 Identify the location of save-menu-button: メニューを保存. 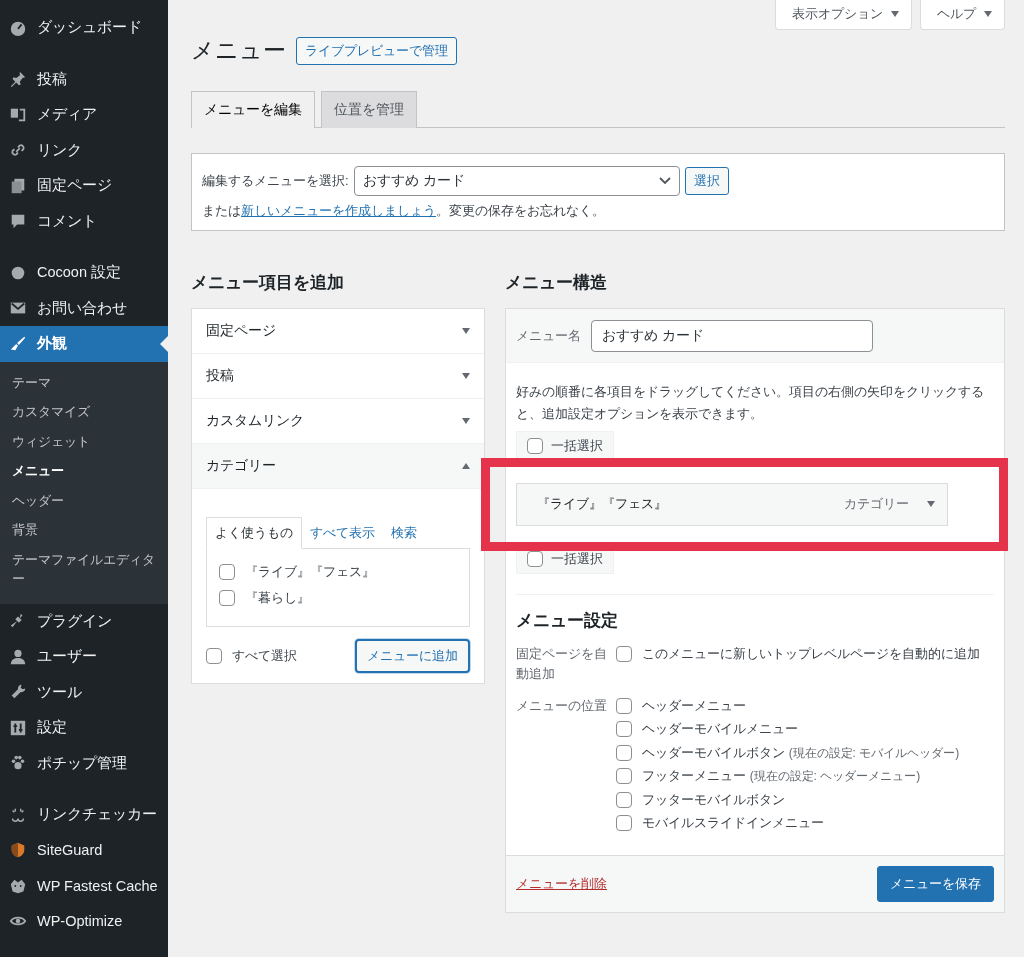
(935, 884).